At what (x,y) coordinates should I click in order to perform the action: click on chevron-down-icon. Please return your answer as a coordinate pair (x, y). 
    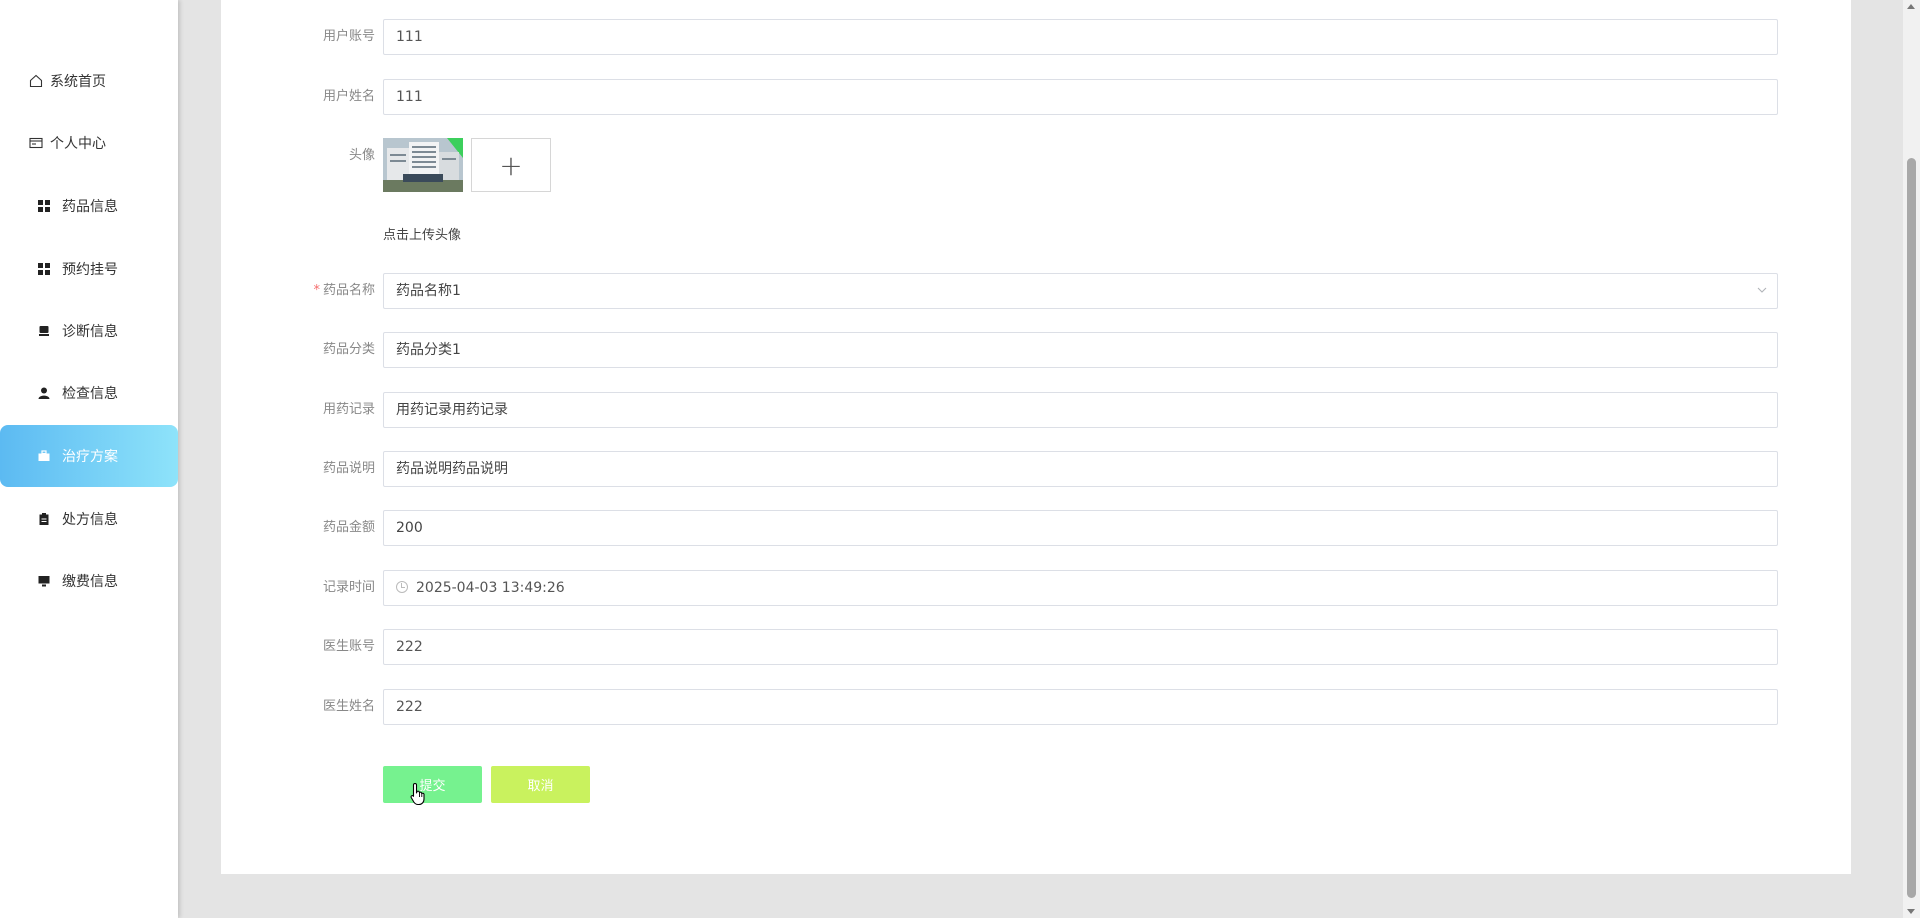
    Looking at the image, I should click on (1762, 291).